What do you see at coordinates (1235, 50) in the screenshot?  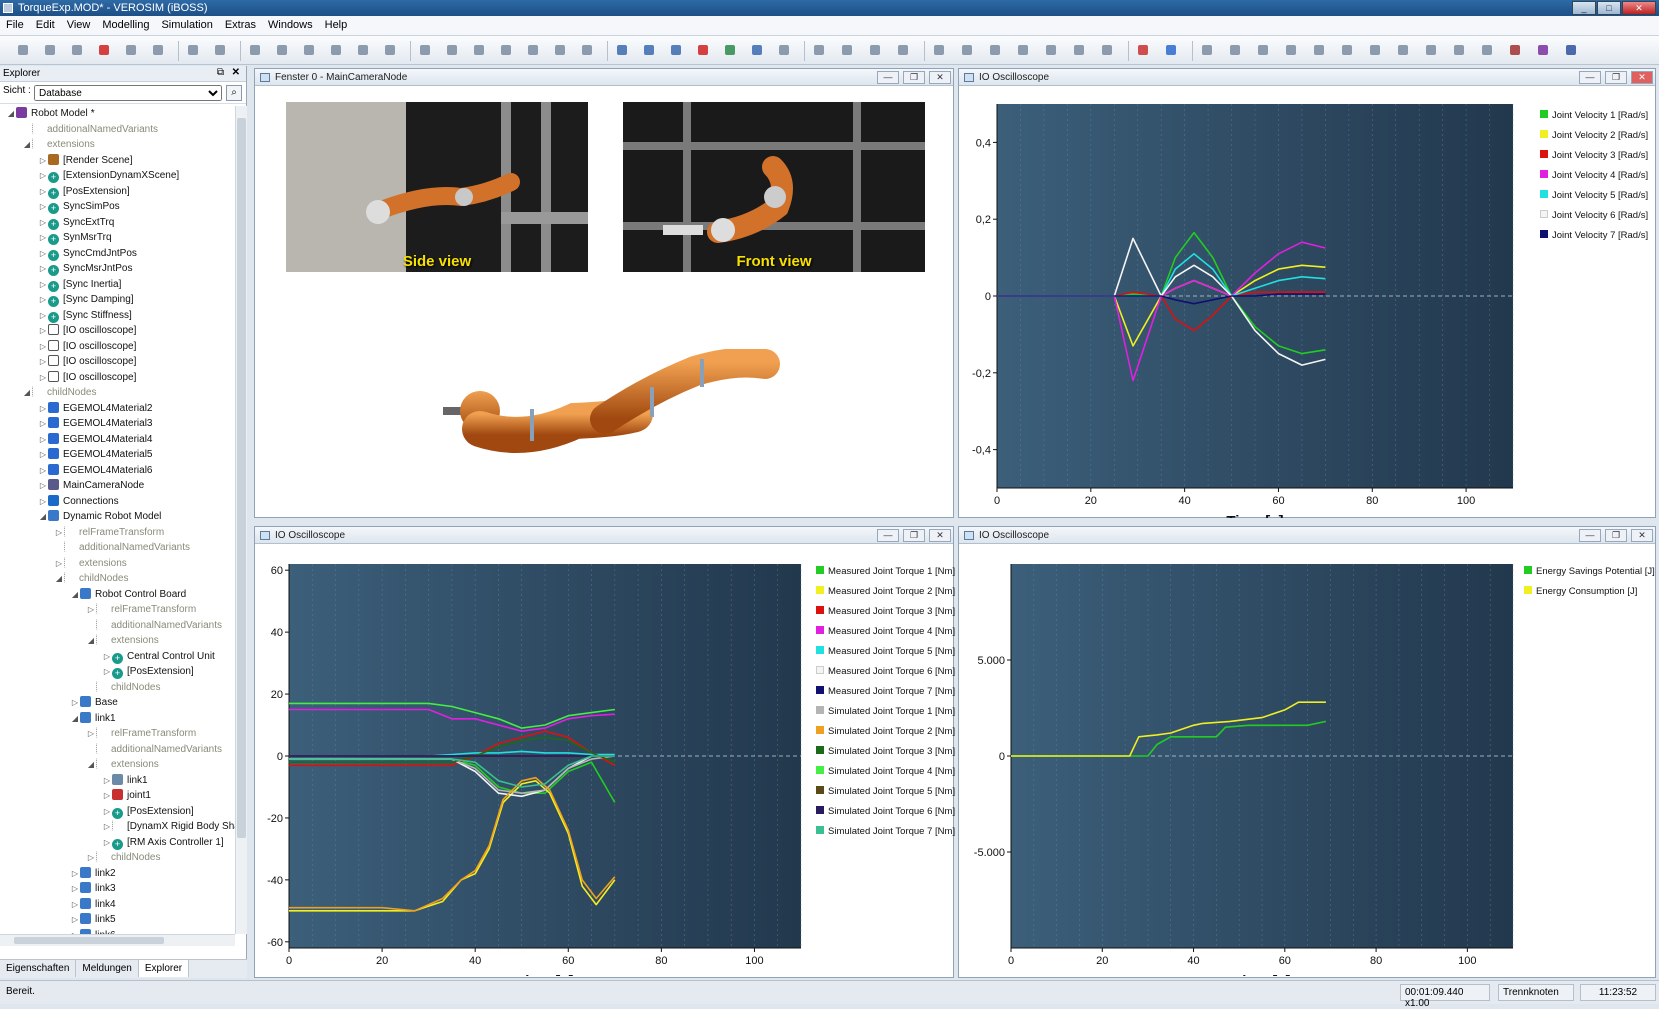 I see `hand-icon` at bounding box center [1235, 50].